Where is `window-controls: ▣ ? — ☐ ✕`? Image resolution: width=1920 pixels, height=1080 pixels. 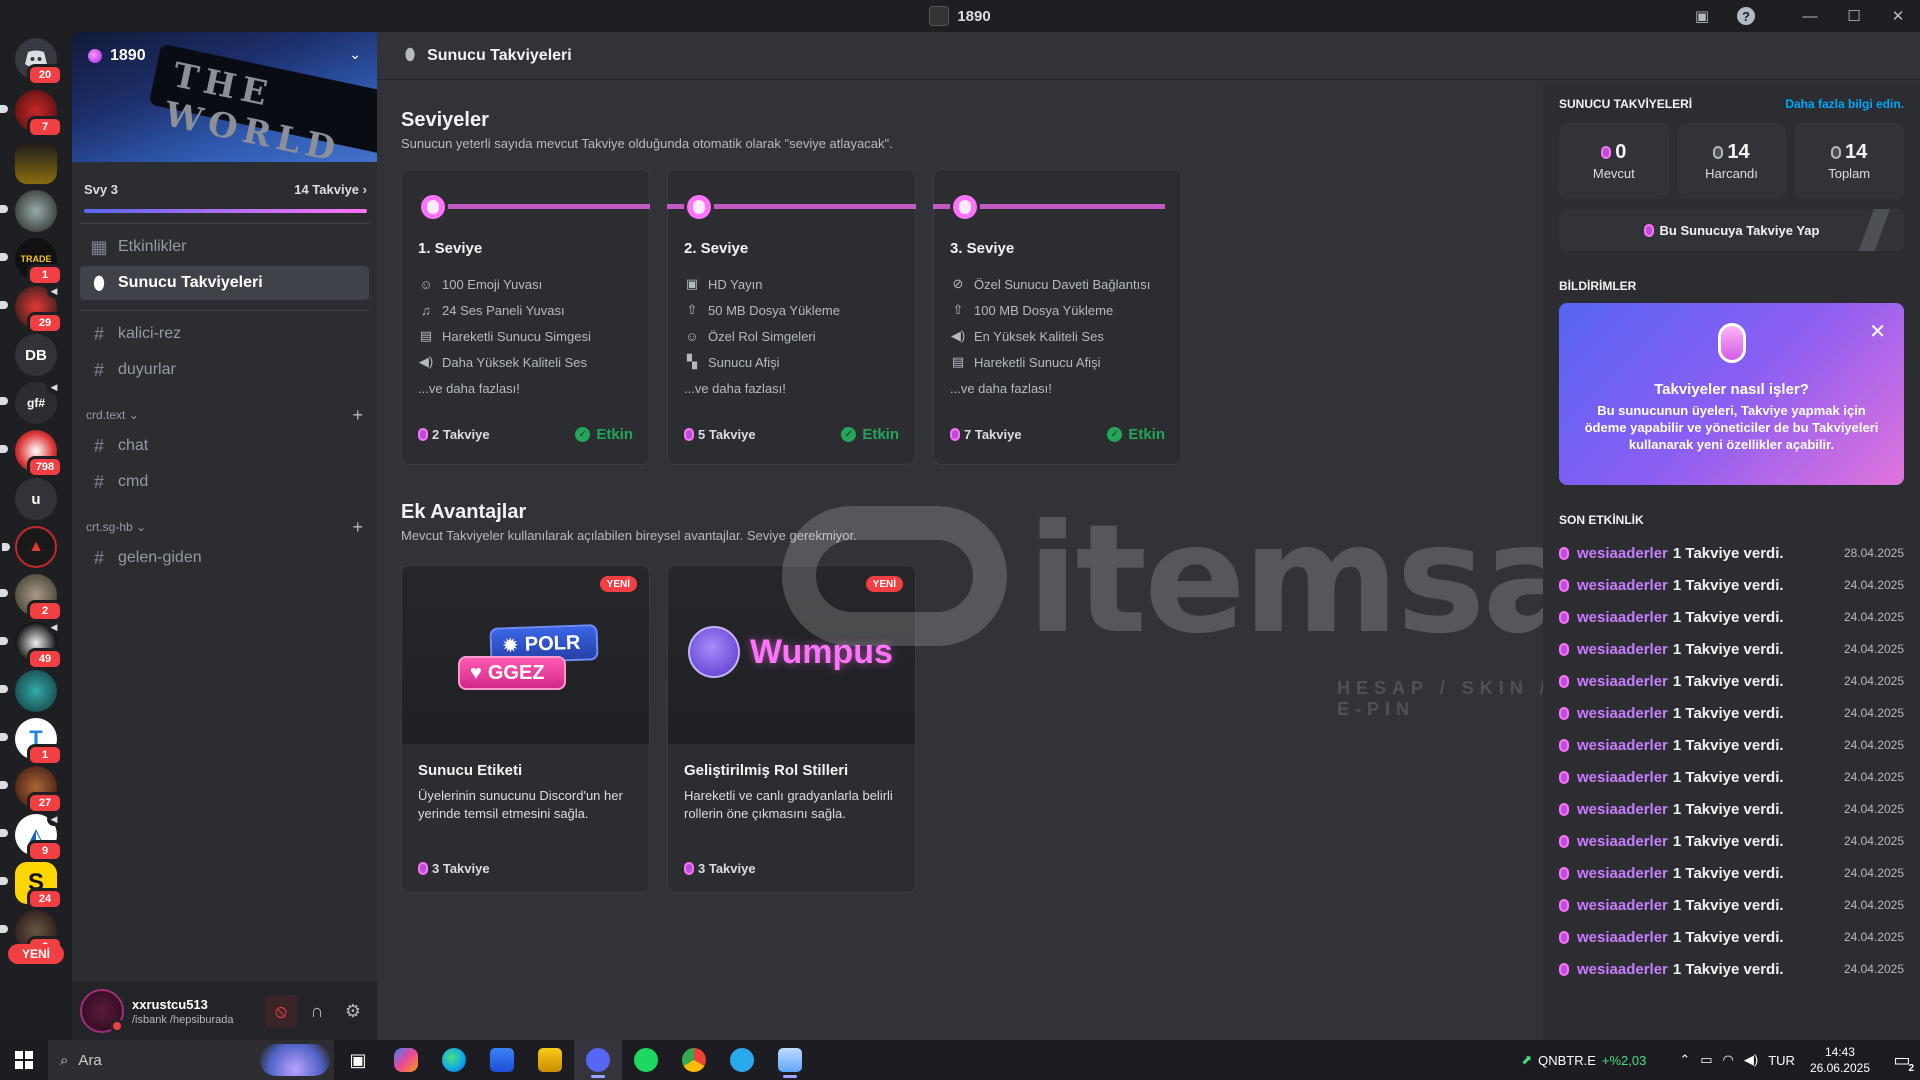 window-controls: ▣ ? — ☐ ✕ is located at coordinates (1800, 16).